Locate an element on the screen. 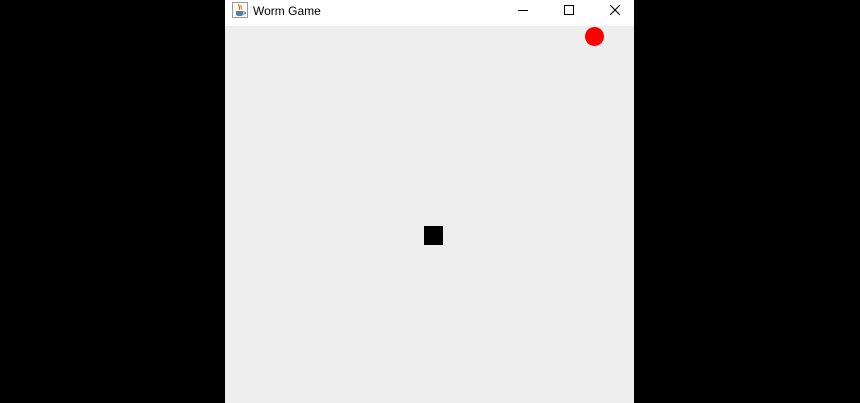  minimize-icon is located at coordinates (523, 10).